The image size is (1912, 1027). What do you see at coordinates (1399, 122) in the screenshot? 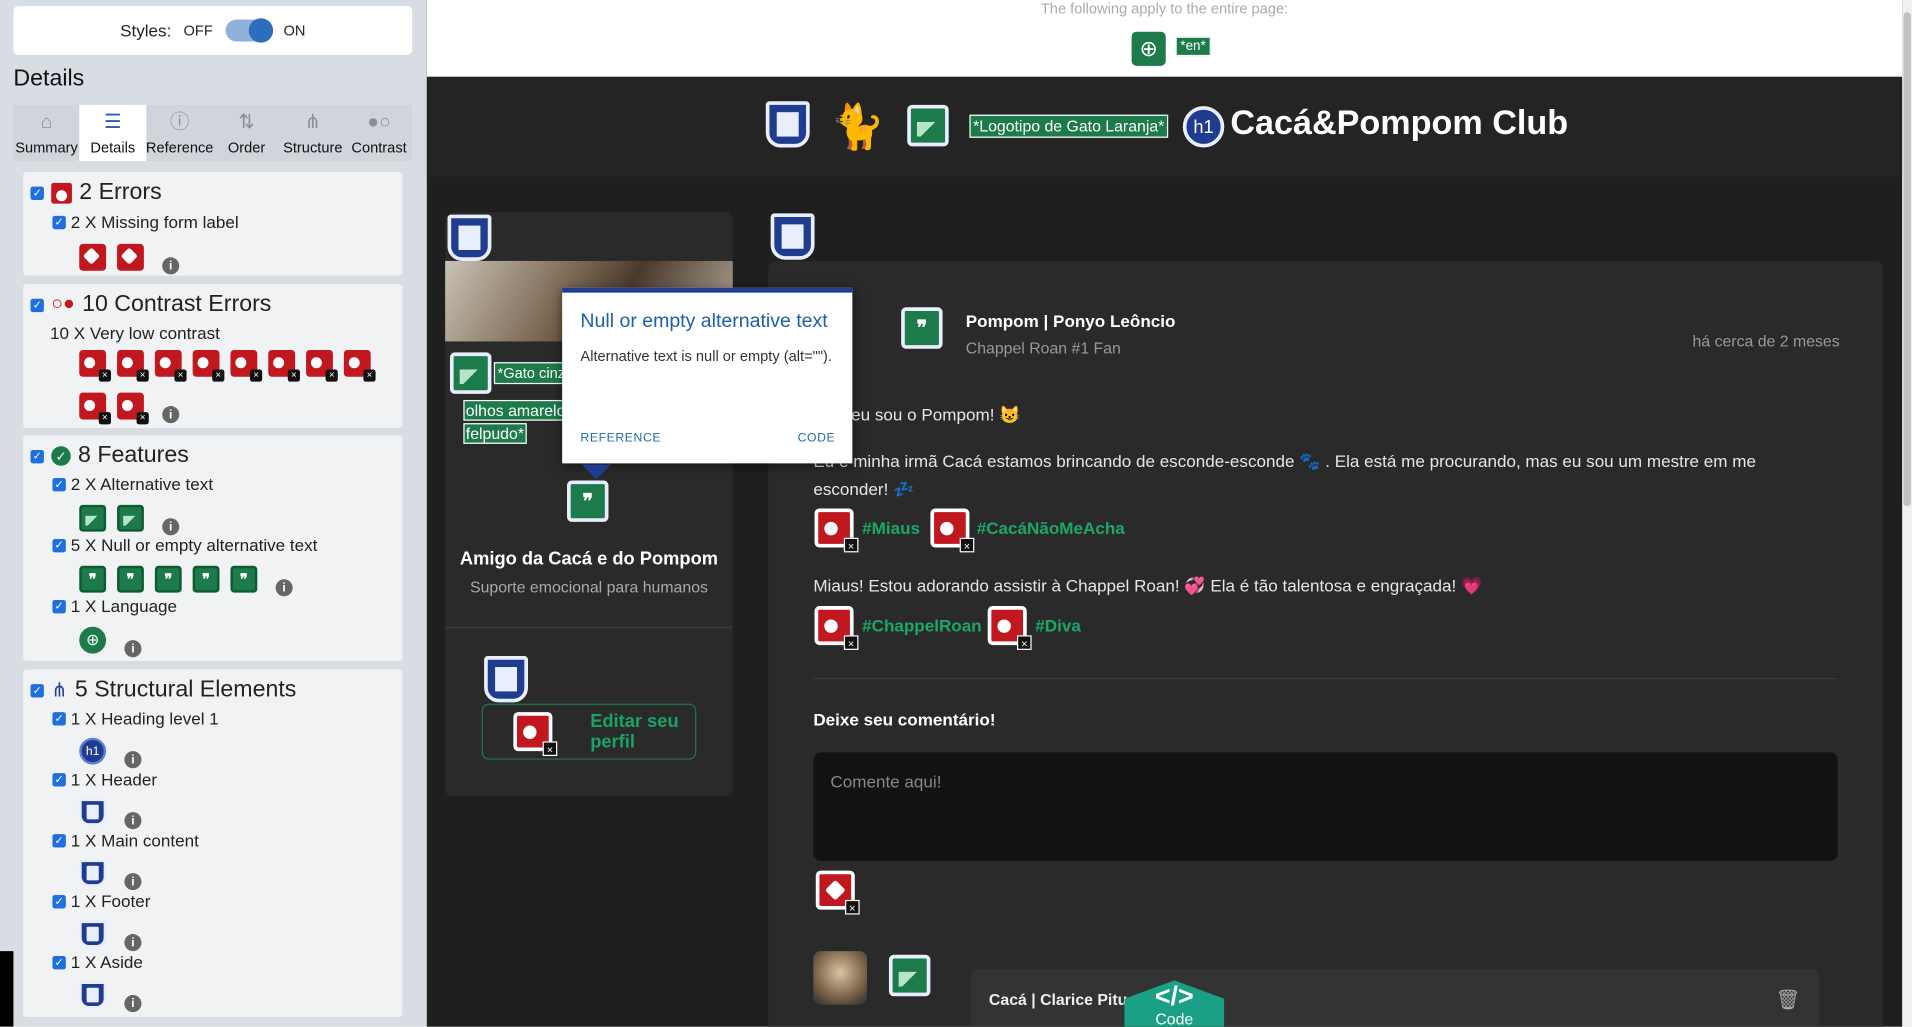
I see `site-title: Cacá&Pompom Club` at bounding box center [1399, 122].